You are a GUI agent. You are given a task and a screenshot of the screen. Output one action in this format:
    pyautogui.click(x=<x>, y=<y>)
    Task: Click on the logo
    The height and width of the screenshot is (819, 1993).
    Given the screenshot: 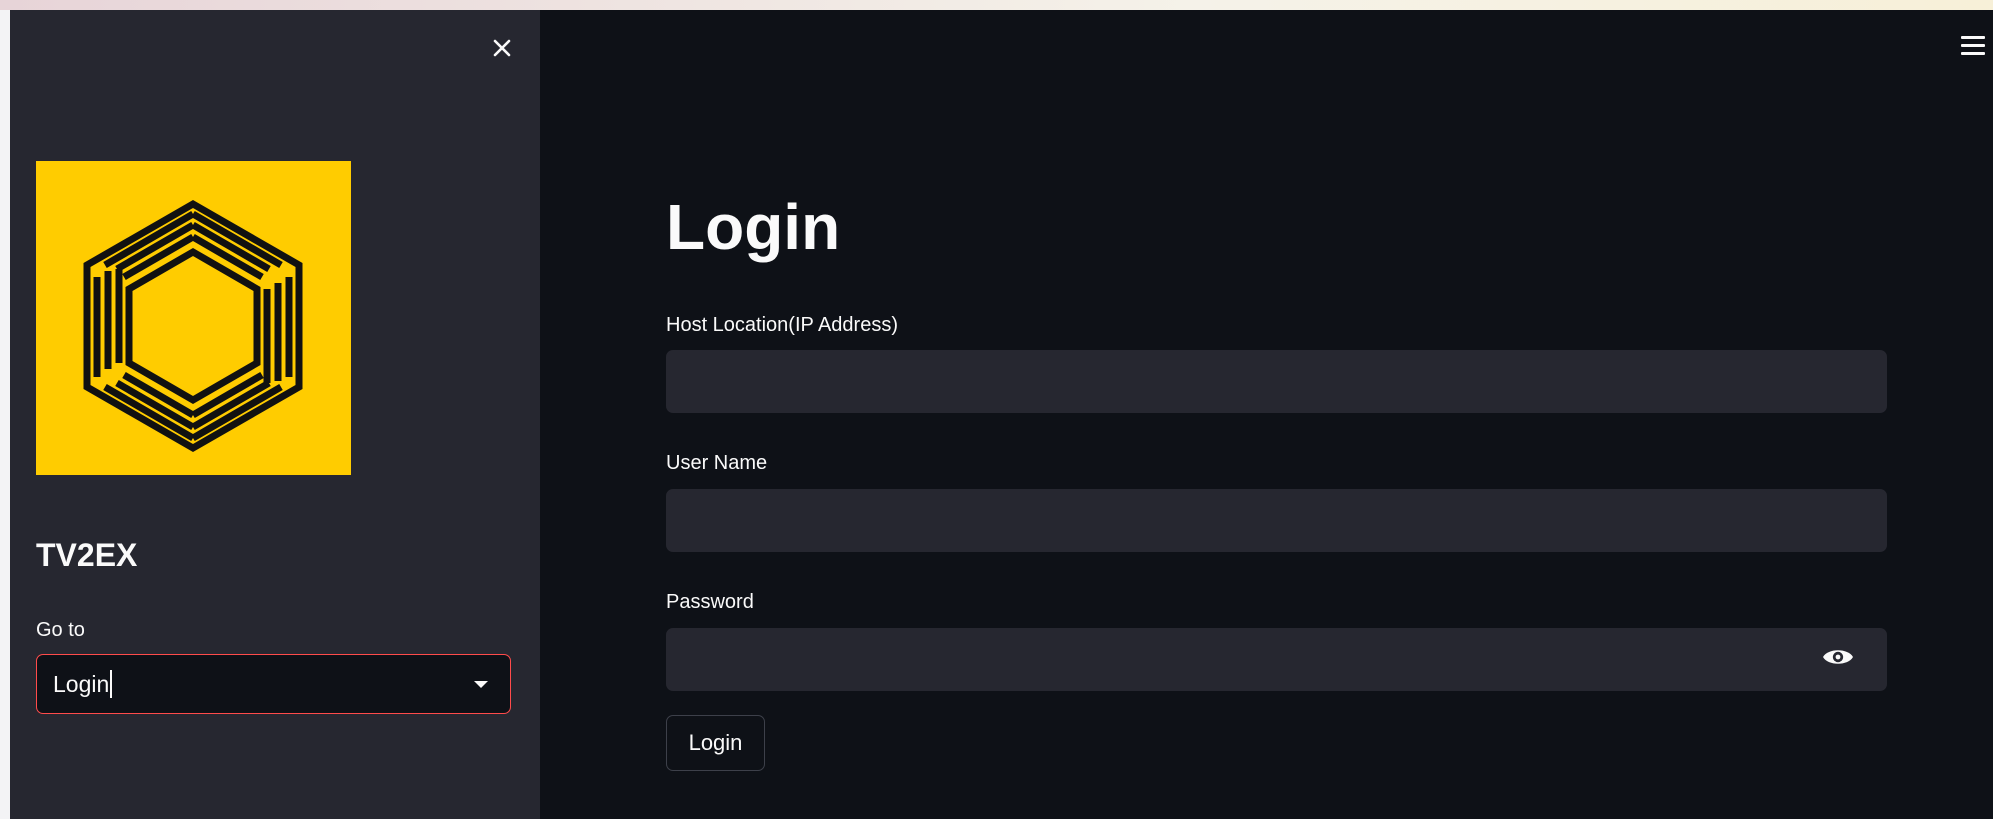 What is the action you would take?
    pyautogui.click(x=193, y=318)
    